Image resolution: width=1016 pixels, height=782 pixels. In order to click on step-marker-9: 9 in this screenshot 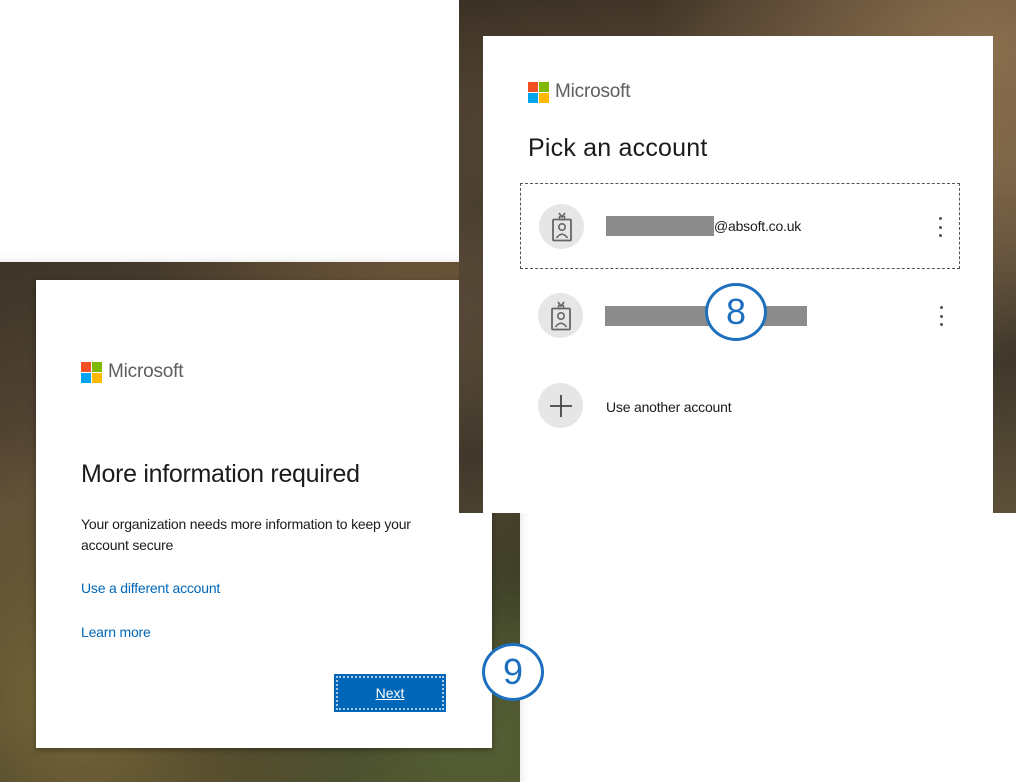, I will do `click(513, 672)`.